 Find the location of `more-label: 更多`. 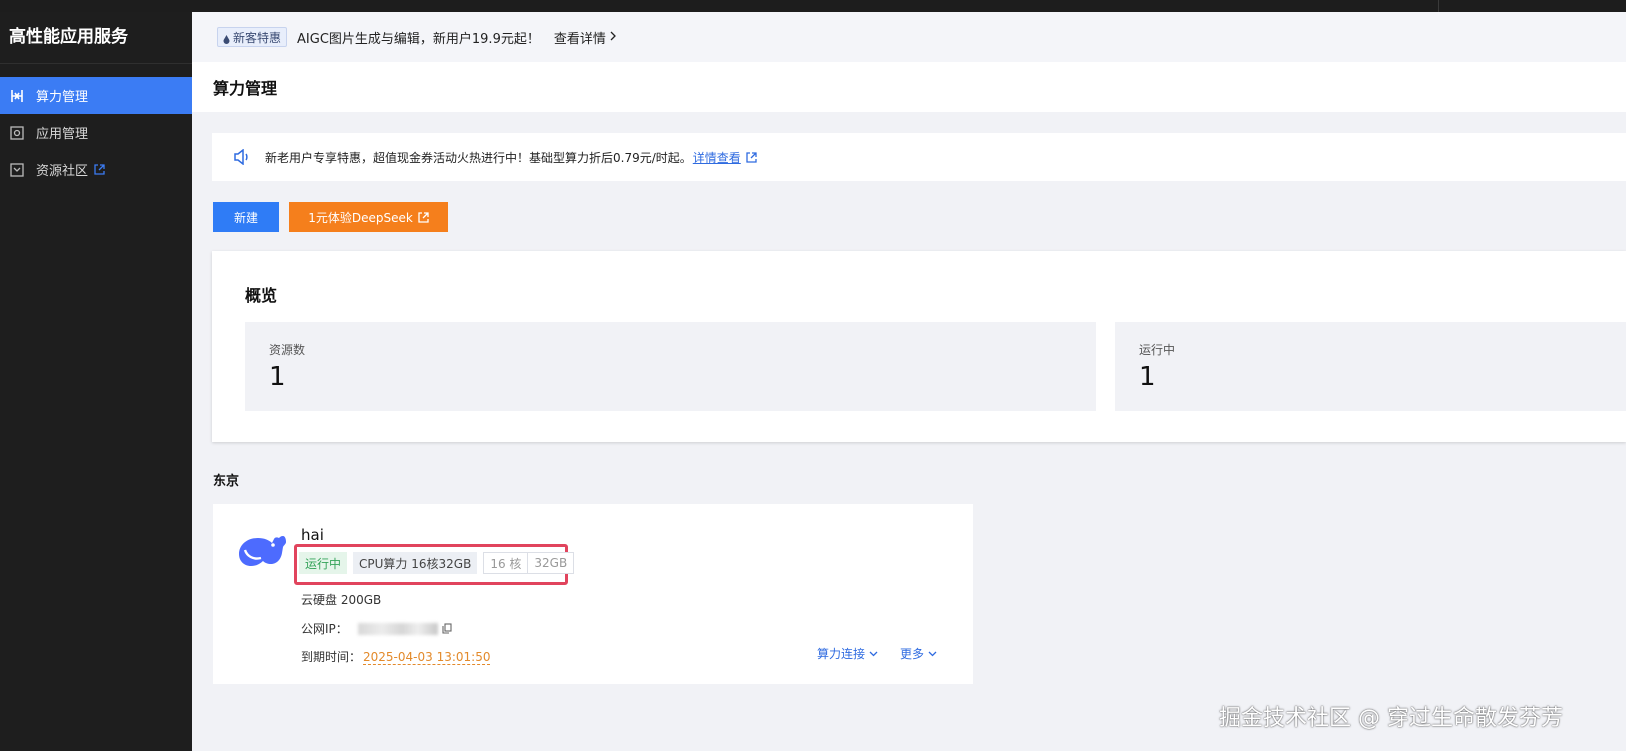

more-label: 更多 is located at coordinates (912, 654).